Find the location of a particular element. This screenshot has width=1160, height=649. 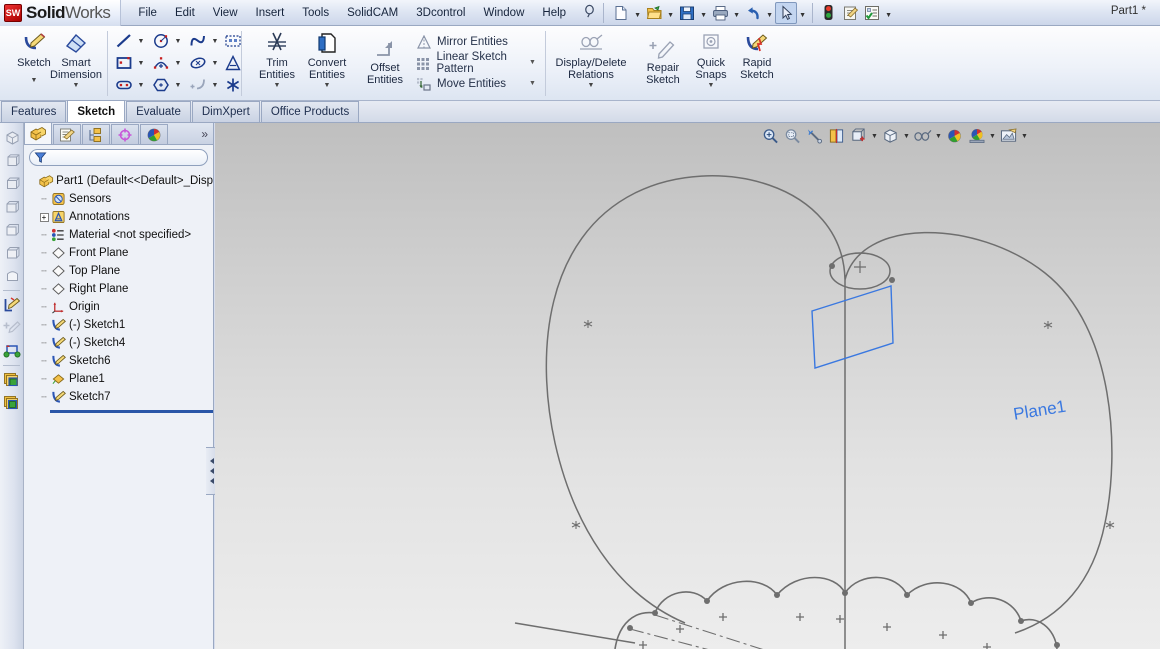

view-orientation-button is located at coordinates (858, 136).